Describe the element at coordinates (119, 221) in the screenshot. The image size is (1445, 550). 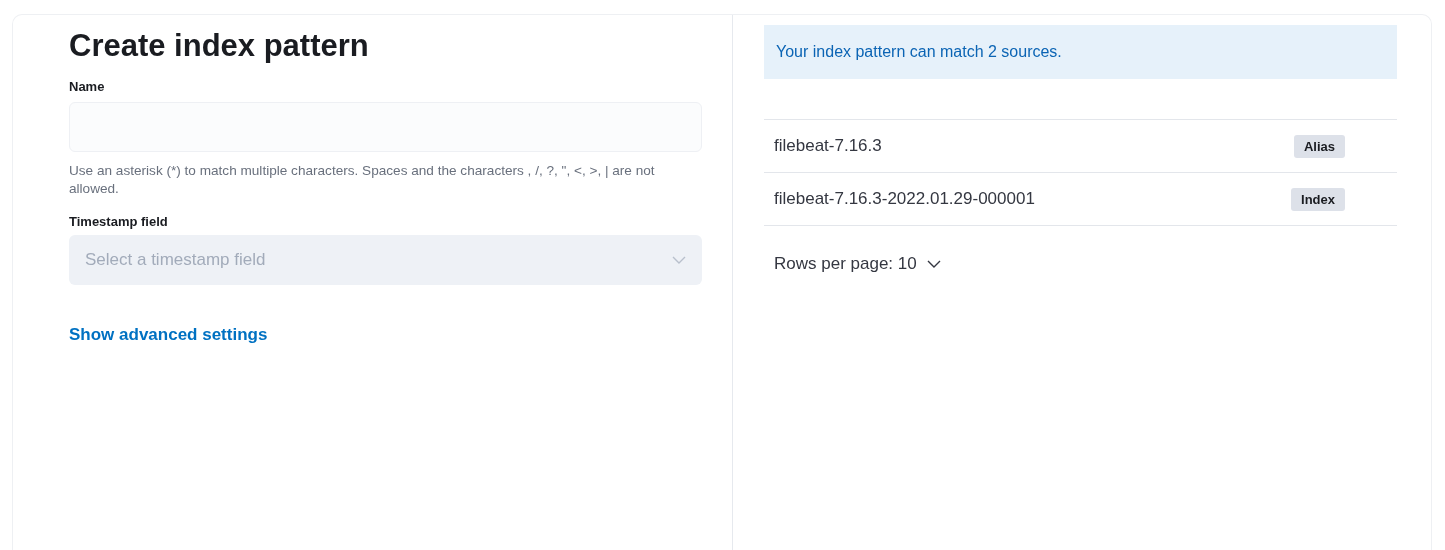
I see `field-label: Timestamp field` at that location.